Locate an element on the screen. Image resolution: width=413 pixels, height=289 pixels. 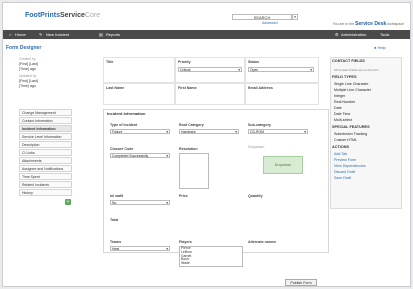
teams-label: Teams is located at coordinates (116, 242).